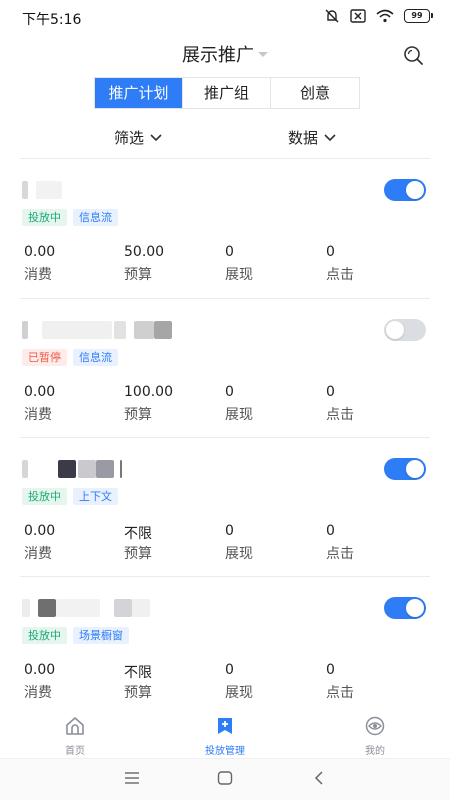 This screenshot has width=450, height=800. I want to click on data-label: 数据, so click(303, 138).